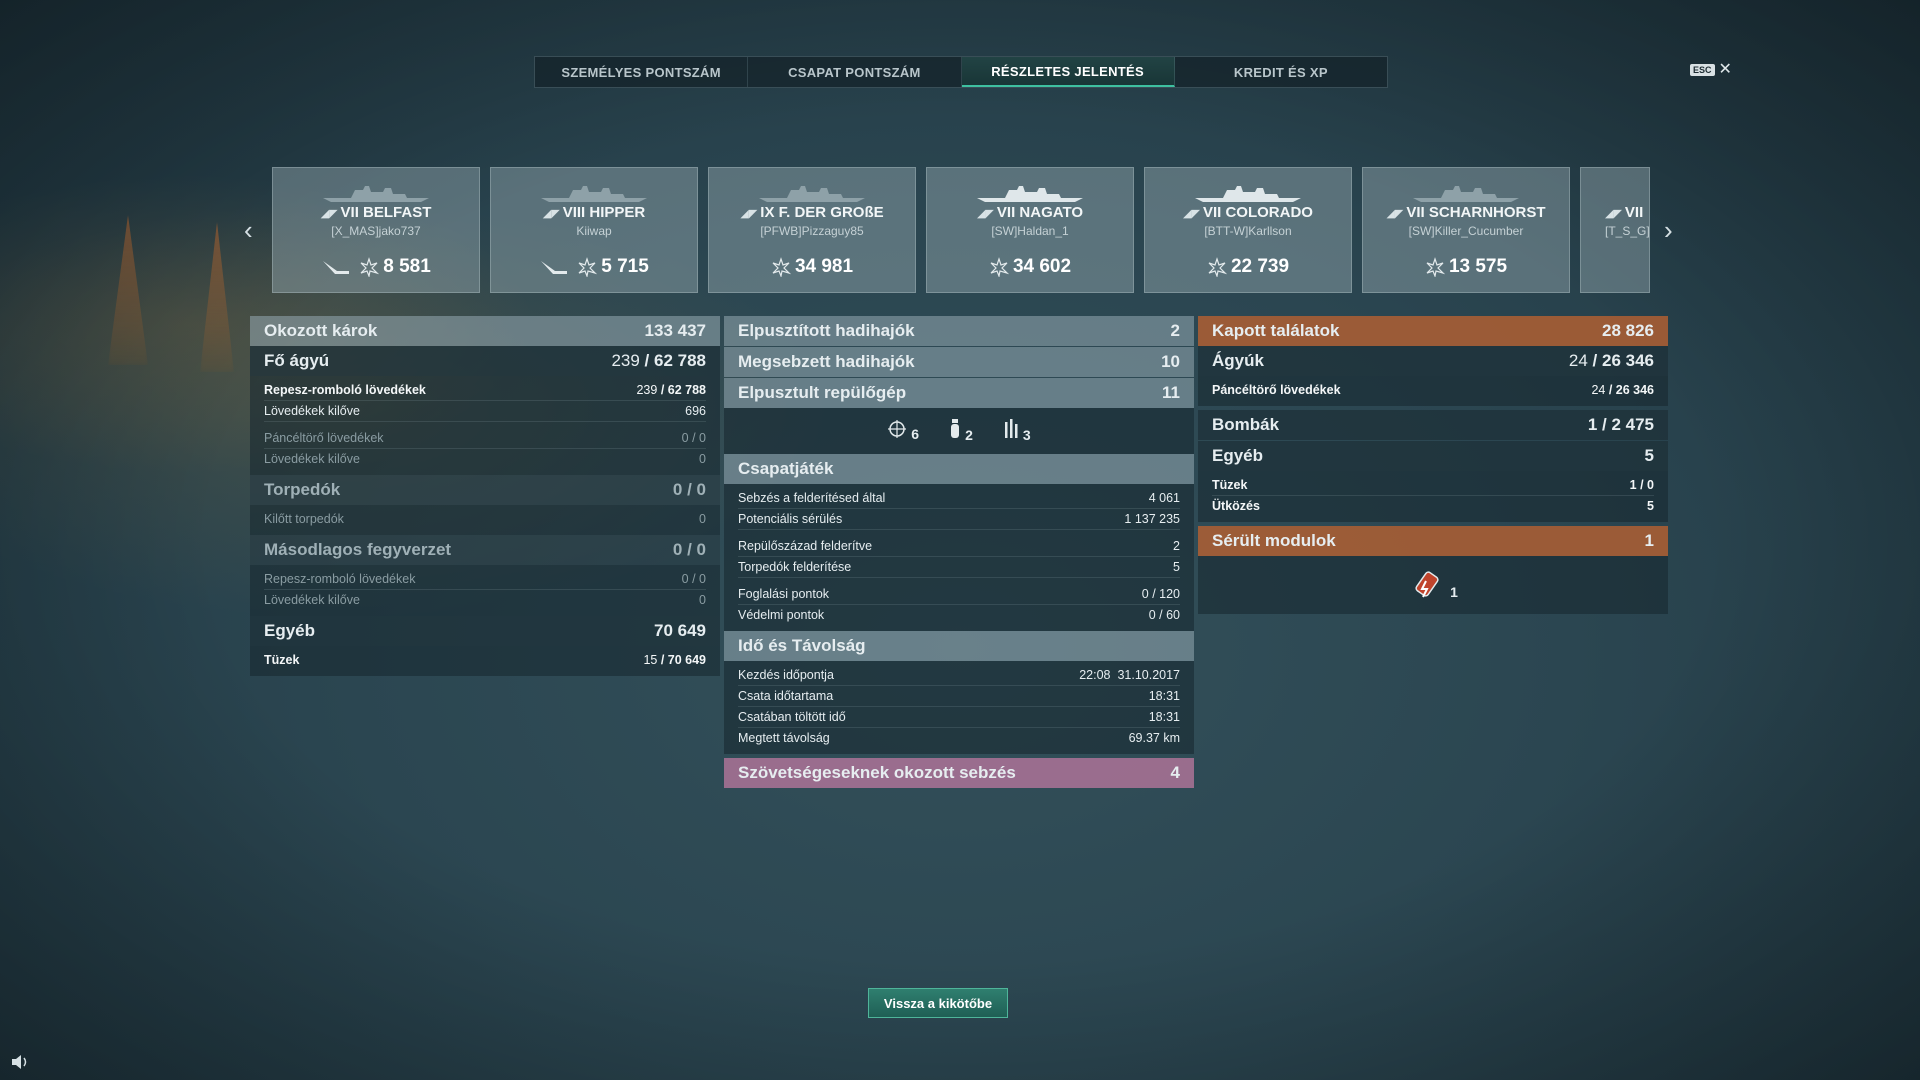 The image size is (1920, 1080). Describe the element at coordinates (822, 212) in the screenshot. I see `ship-name: IX F. DER GROßE` at that location.